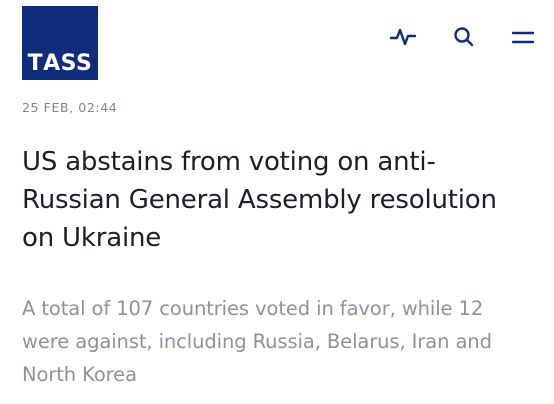 This screenshot has height=404, width=554. What do you see at coordinates (70, 107) in the screenshot?
I see `article-date: 25 FEB, 02:44` at bounding box center [70, 107].